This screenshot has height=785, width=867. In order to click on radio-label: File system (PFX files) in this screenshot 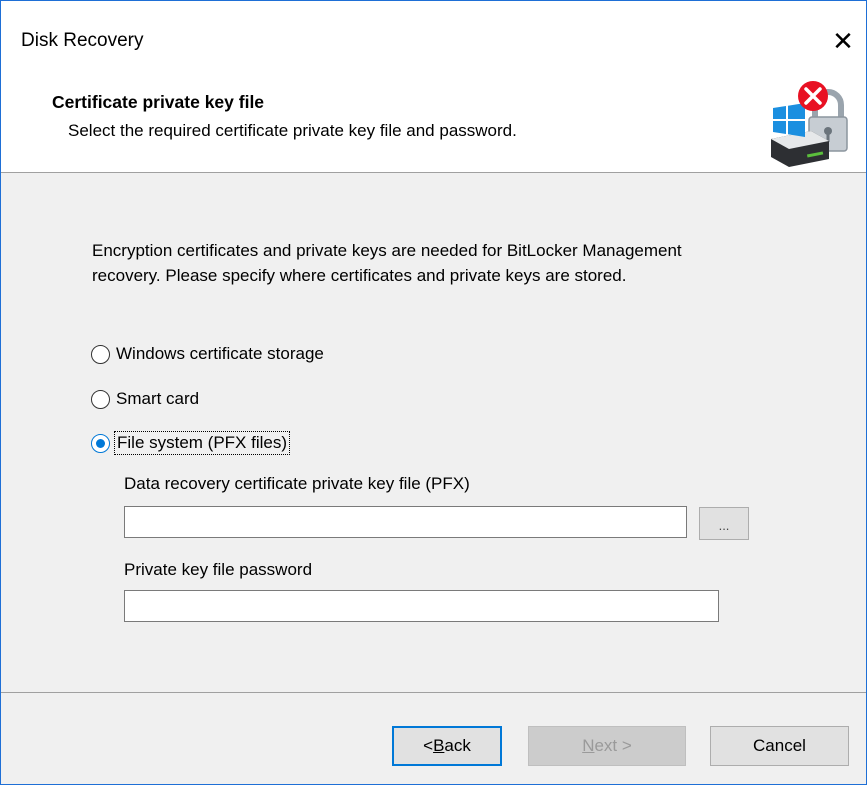, I will do `click(202, 443)`.